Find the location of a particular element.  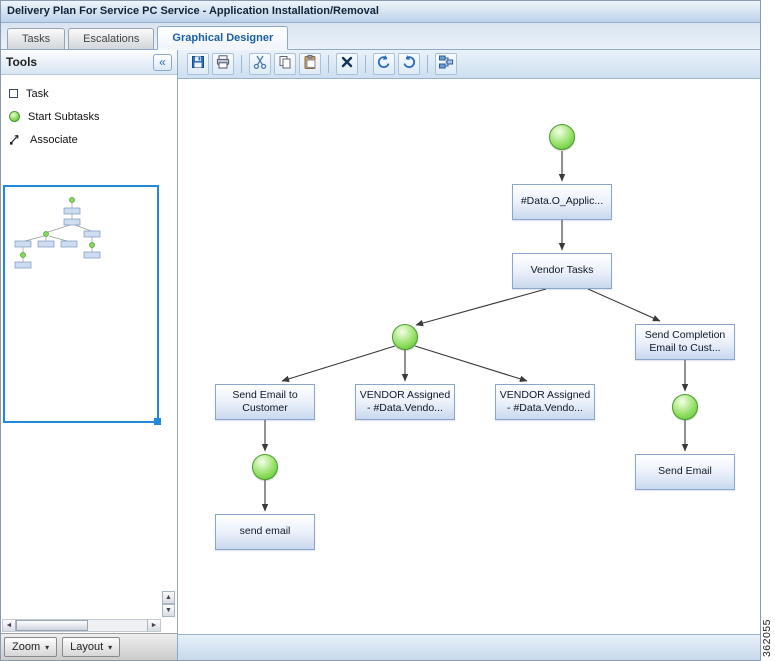

auto-layout-button is located at coordinates (446, 64).